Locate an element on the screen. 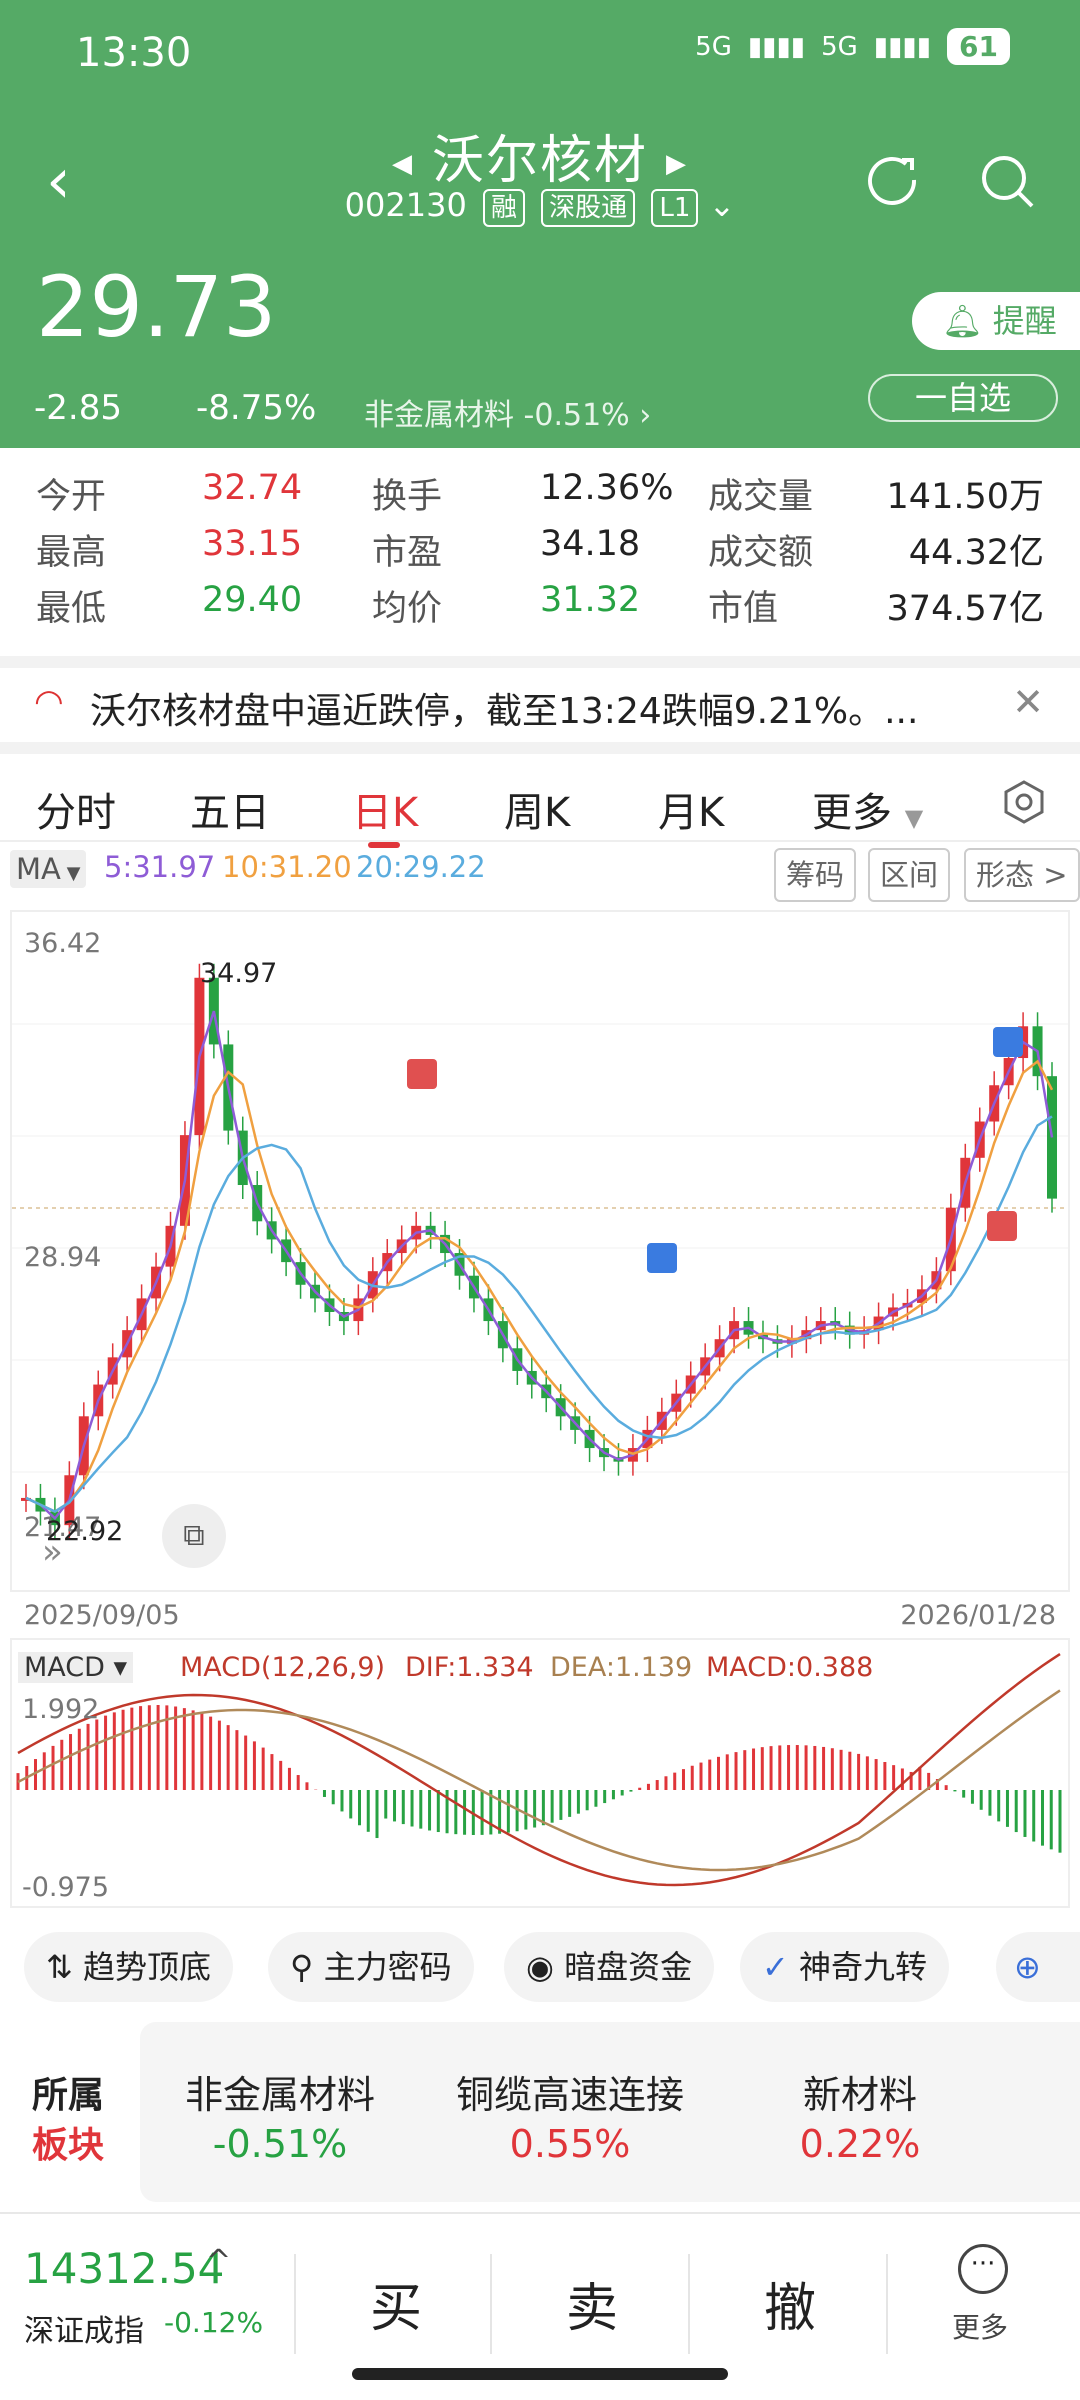 The width and height of the screenshot is (1080, 2400). ma20-value: 20:29.22 is located at coordinates (421, 867).